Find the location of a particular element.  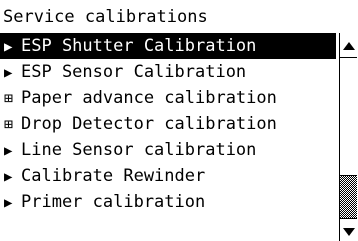

menu-item-label: Paper advance calibration is located at coordinates (149, 98).